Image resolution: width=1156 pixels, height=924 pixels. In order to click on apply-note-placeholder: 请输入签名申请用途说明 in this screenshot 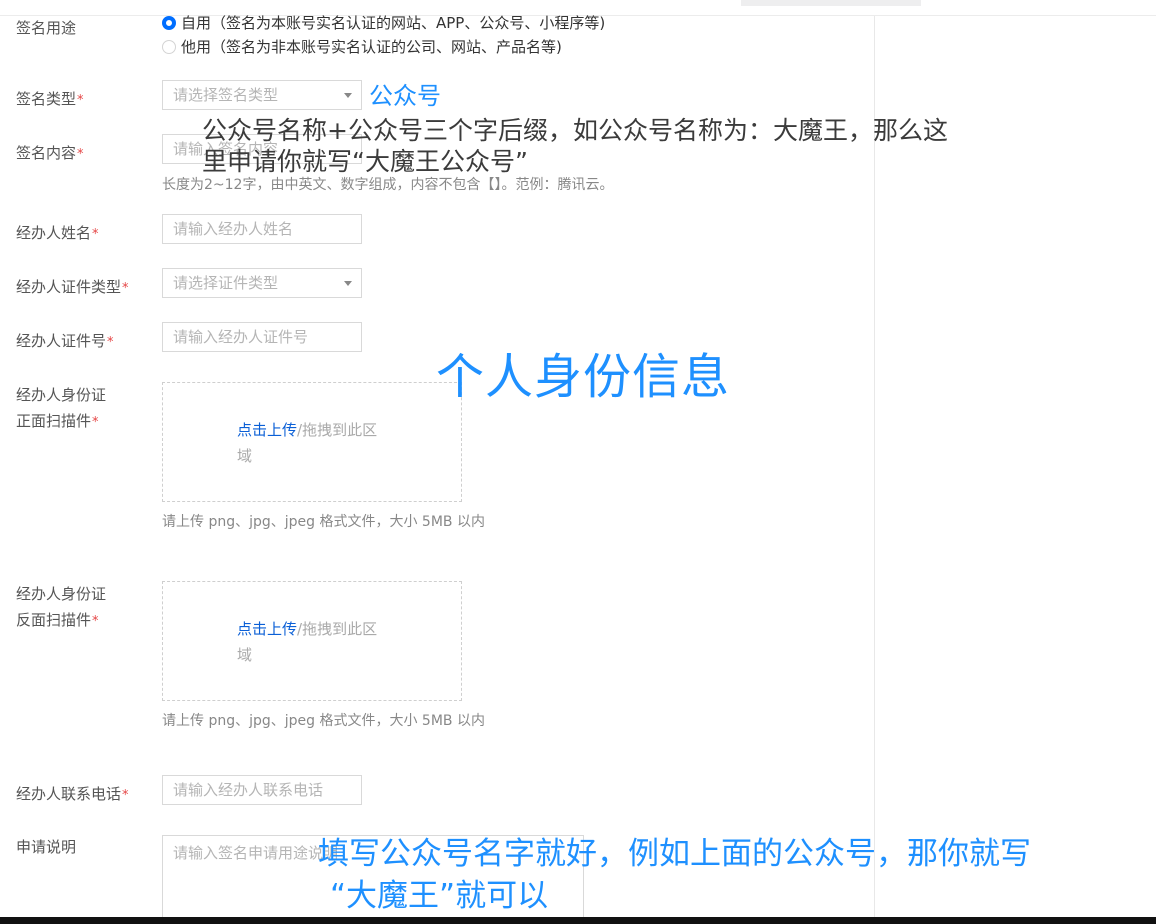, I will do `click(256, 853)`.